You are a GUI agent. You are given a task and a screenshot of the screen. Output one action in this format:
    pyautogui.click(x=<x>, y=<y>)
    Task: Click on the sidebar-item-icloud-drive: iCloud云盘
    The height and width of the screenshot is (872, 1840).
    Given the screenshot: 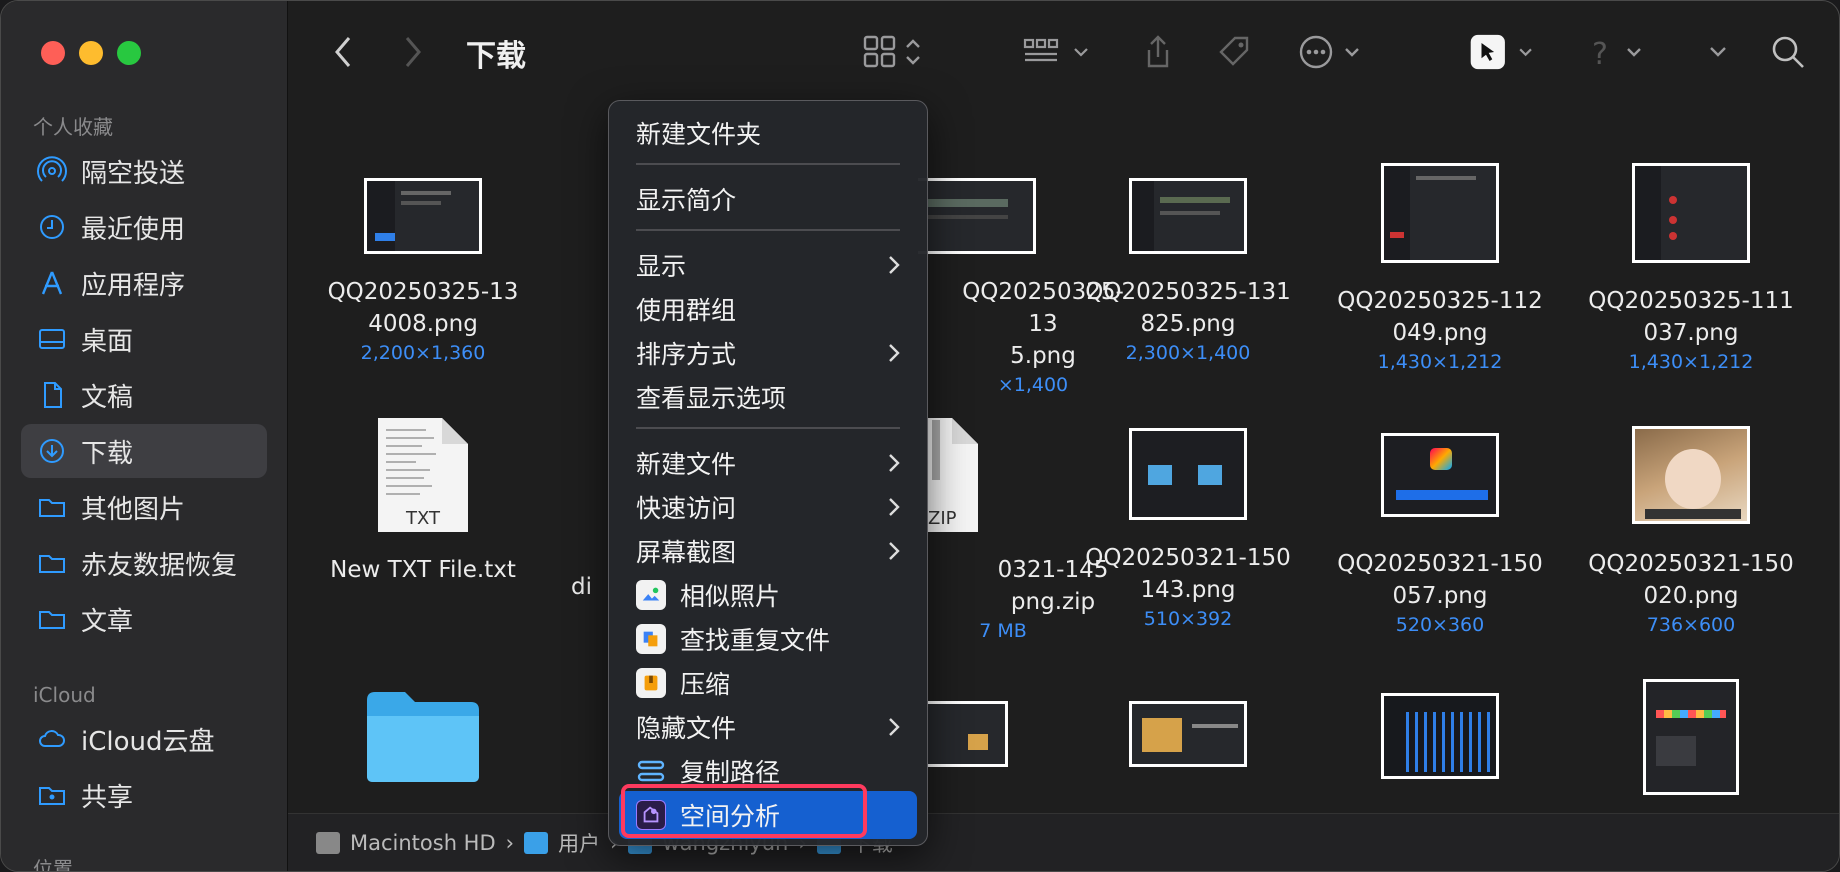 What is the action you would take?
    pyautogui.click(x=144, y=739)
    